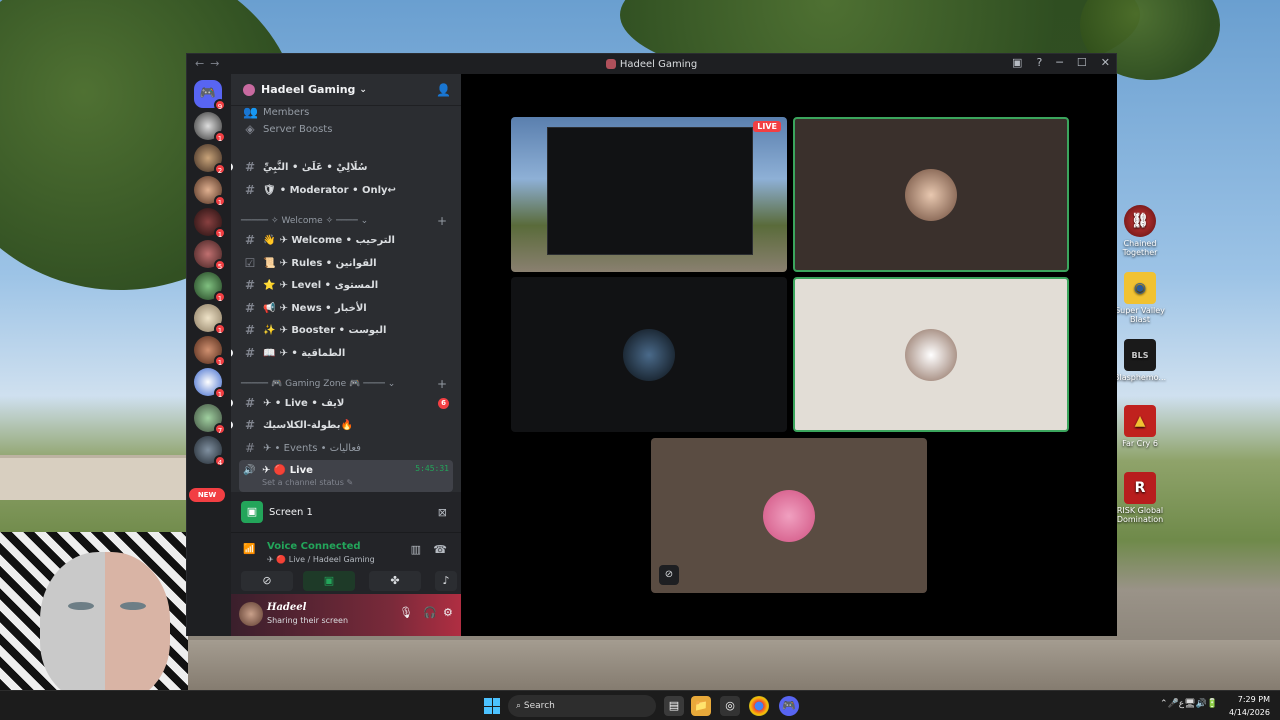 The image size is (1280, 720). What do you see at coordinates (789, 706) in the screenshot?
I see `discord-icon: 🎮` at bounding box center [789, 706].